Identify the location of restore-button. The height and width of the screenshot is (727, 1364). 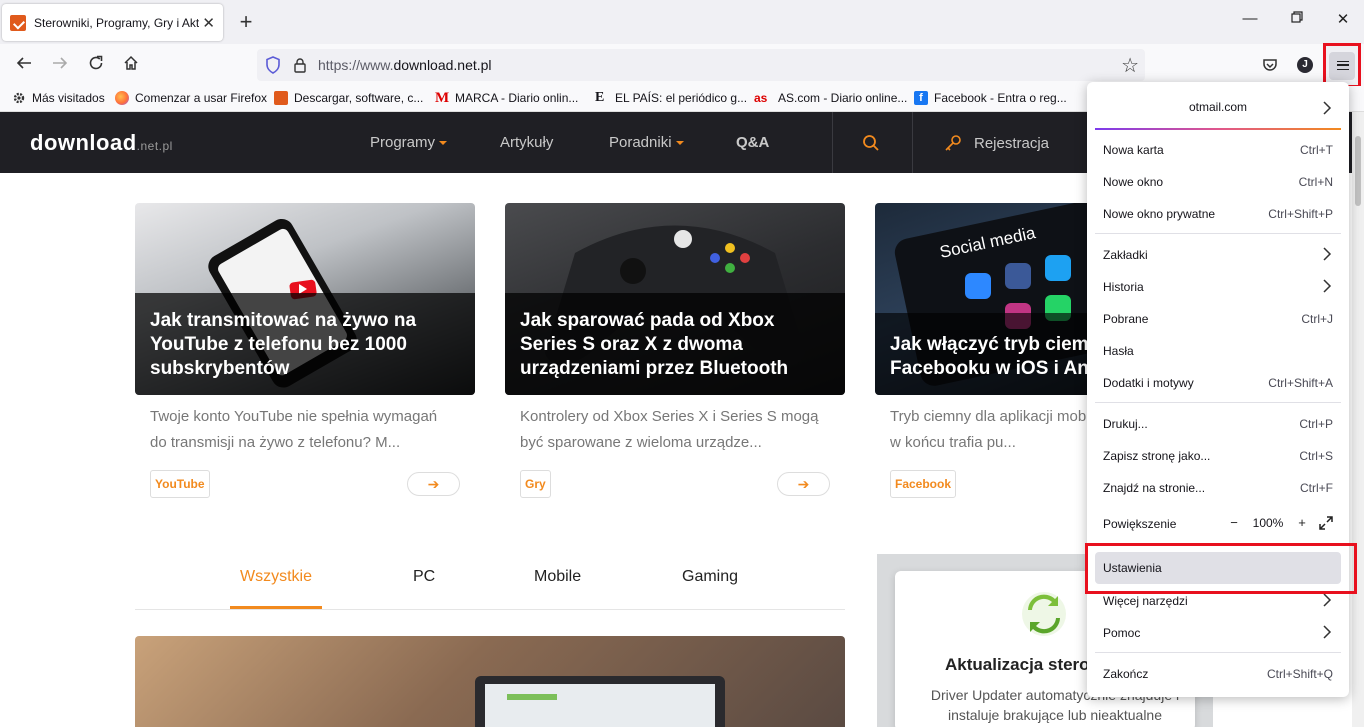
(1297, 20).